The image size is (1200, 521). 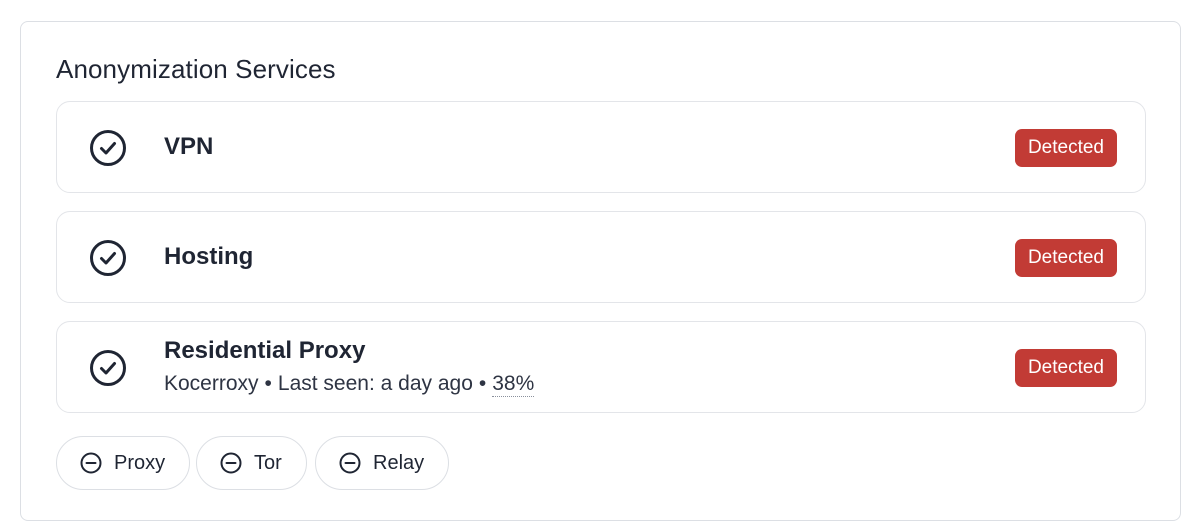 I want to click on provider-name: Kocerroxy, so click(x=211, y=383).